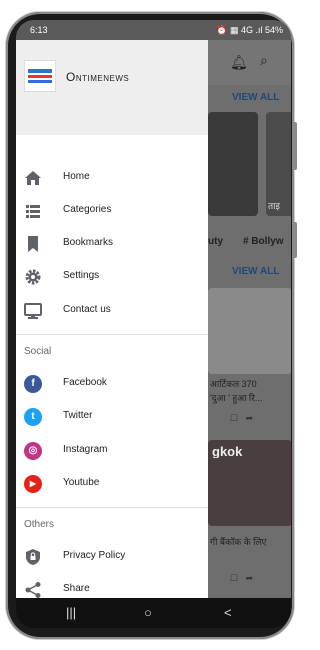 The height and width of the screenshot is (650, 320). I want to click on drawer-item-label: Share, so click(76, 588).